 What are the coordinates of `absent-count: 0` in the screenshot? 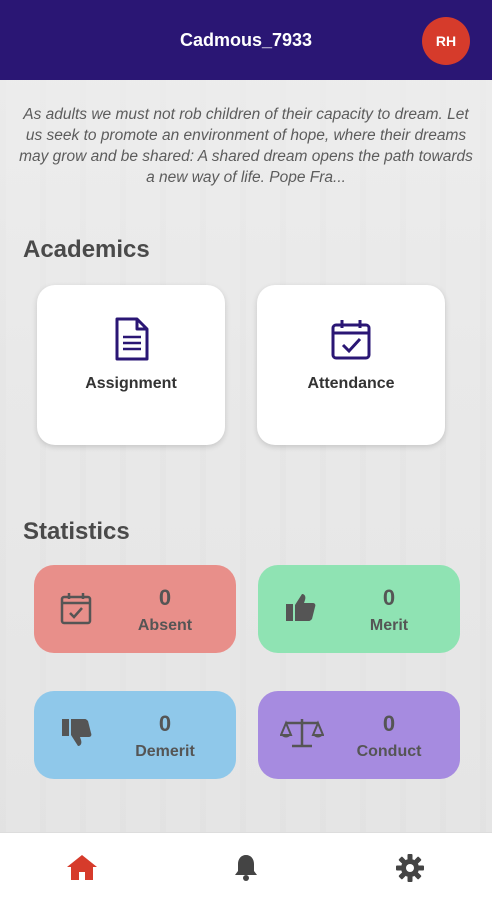 It's located at (165, 597).